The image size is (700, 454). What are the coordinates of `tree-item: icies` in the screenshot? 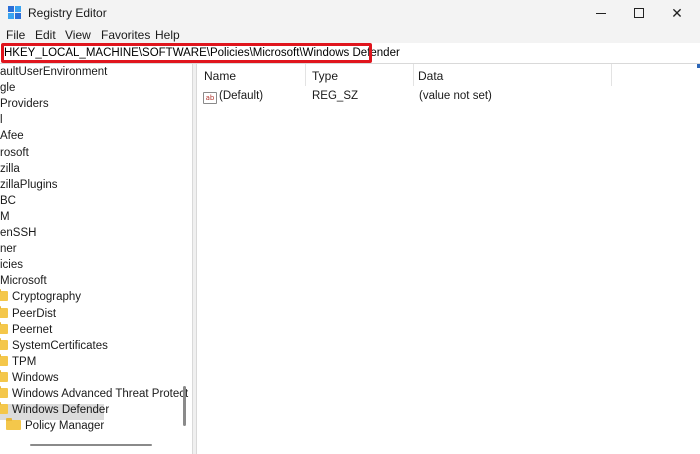 It's located at (11, 267).